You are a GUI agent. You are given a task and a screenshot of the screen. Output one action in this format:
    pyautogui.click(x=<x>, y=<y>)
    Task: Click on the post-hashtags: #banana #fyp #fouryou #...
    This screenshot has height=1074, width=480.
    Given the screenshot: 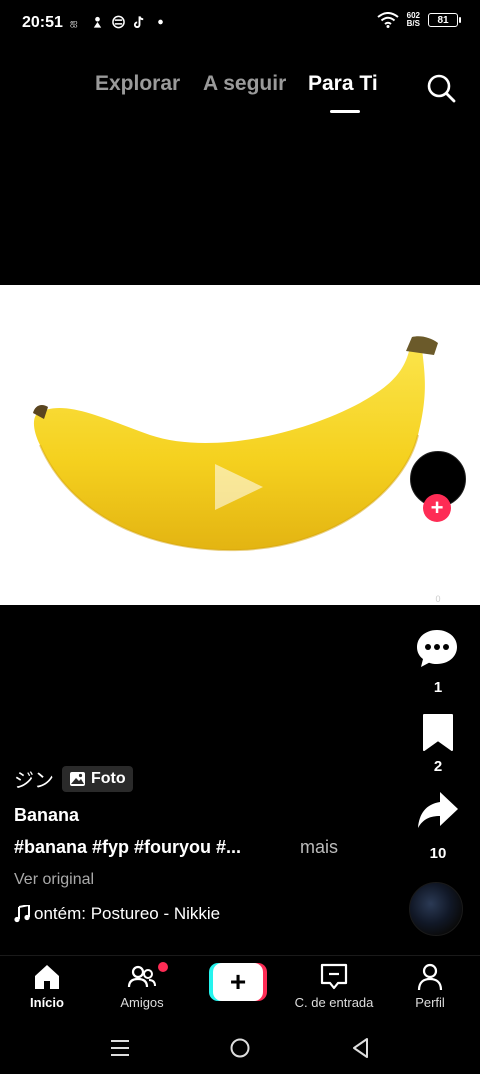 What is the action you would take?
    pyautogui.click(x=127, y=847)
    